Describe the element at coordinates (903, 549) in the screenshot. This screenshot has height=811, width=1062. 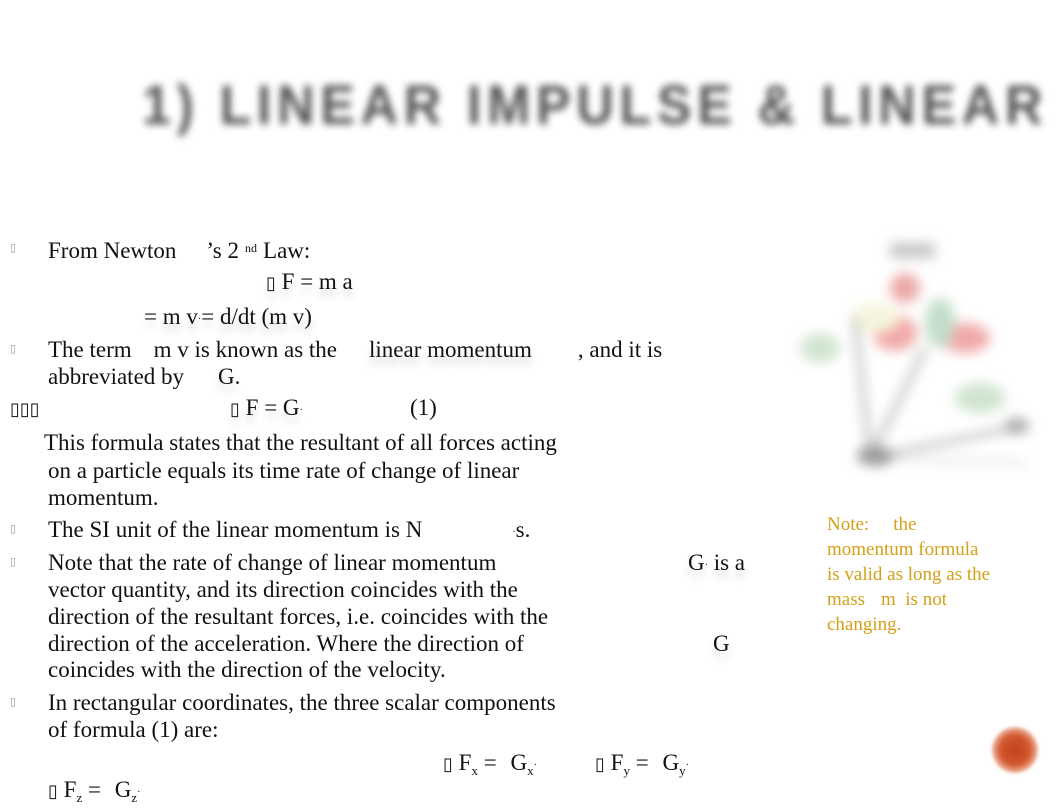
I see `note-line: momentum formula` at that location.